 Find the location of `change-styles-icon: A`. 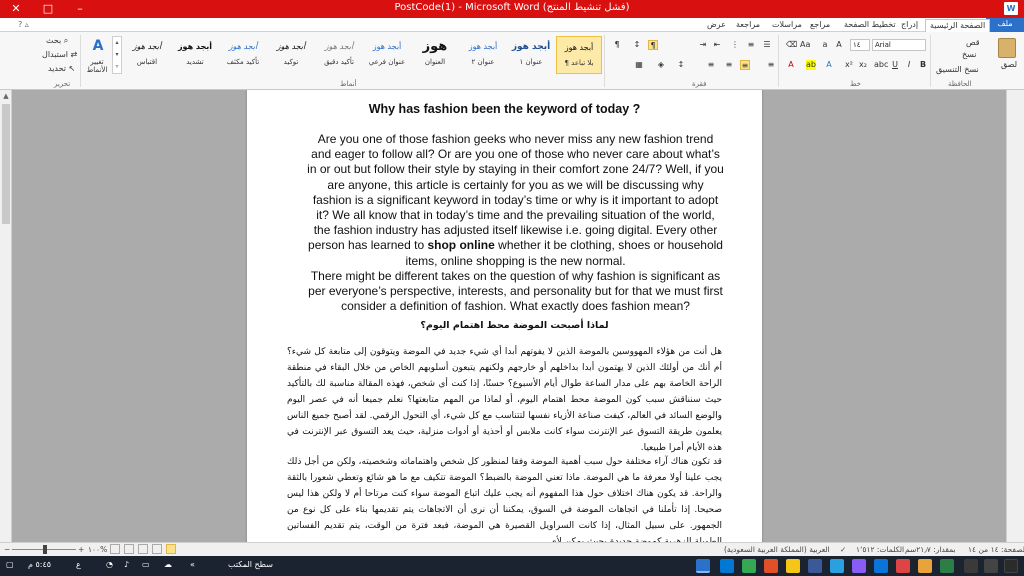

change-styles-icon: A is located at coordinates (98, 46).